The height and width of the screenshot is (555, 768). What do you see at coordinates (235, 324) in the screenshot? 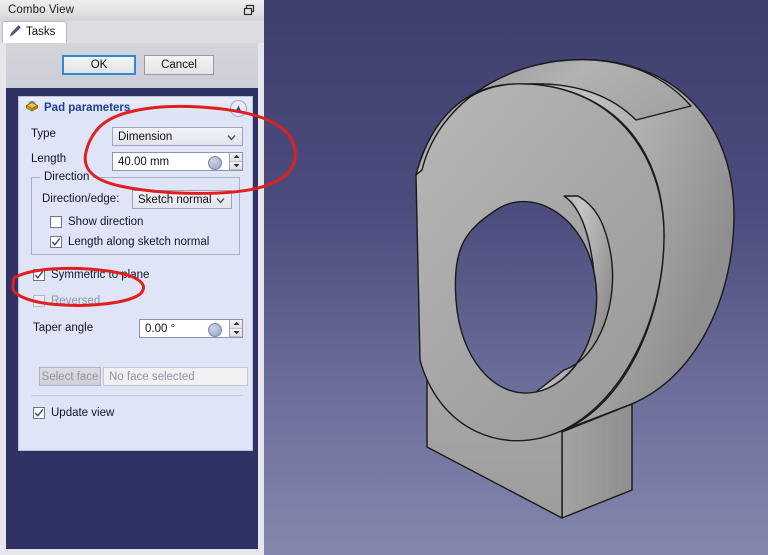
I see `taper-angle-stepper-up` at bounding box center [235, 324].